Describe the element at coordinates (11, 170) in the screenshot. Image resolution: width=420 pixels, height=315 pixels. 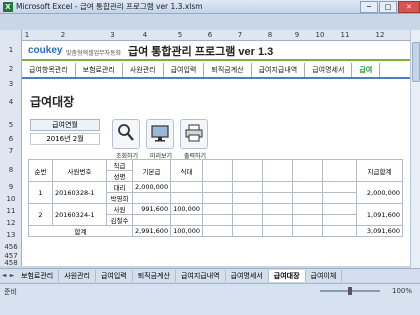
I see `row-header-8: 8` at that location.